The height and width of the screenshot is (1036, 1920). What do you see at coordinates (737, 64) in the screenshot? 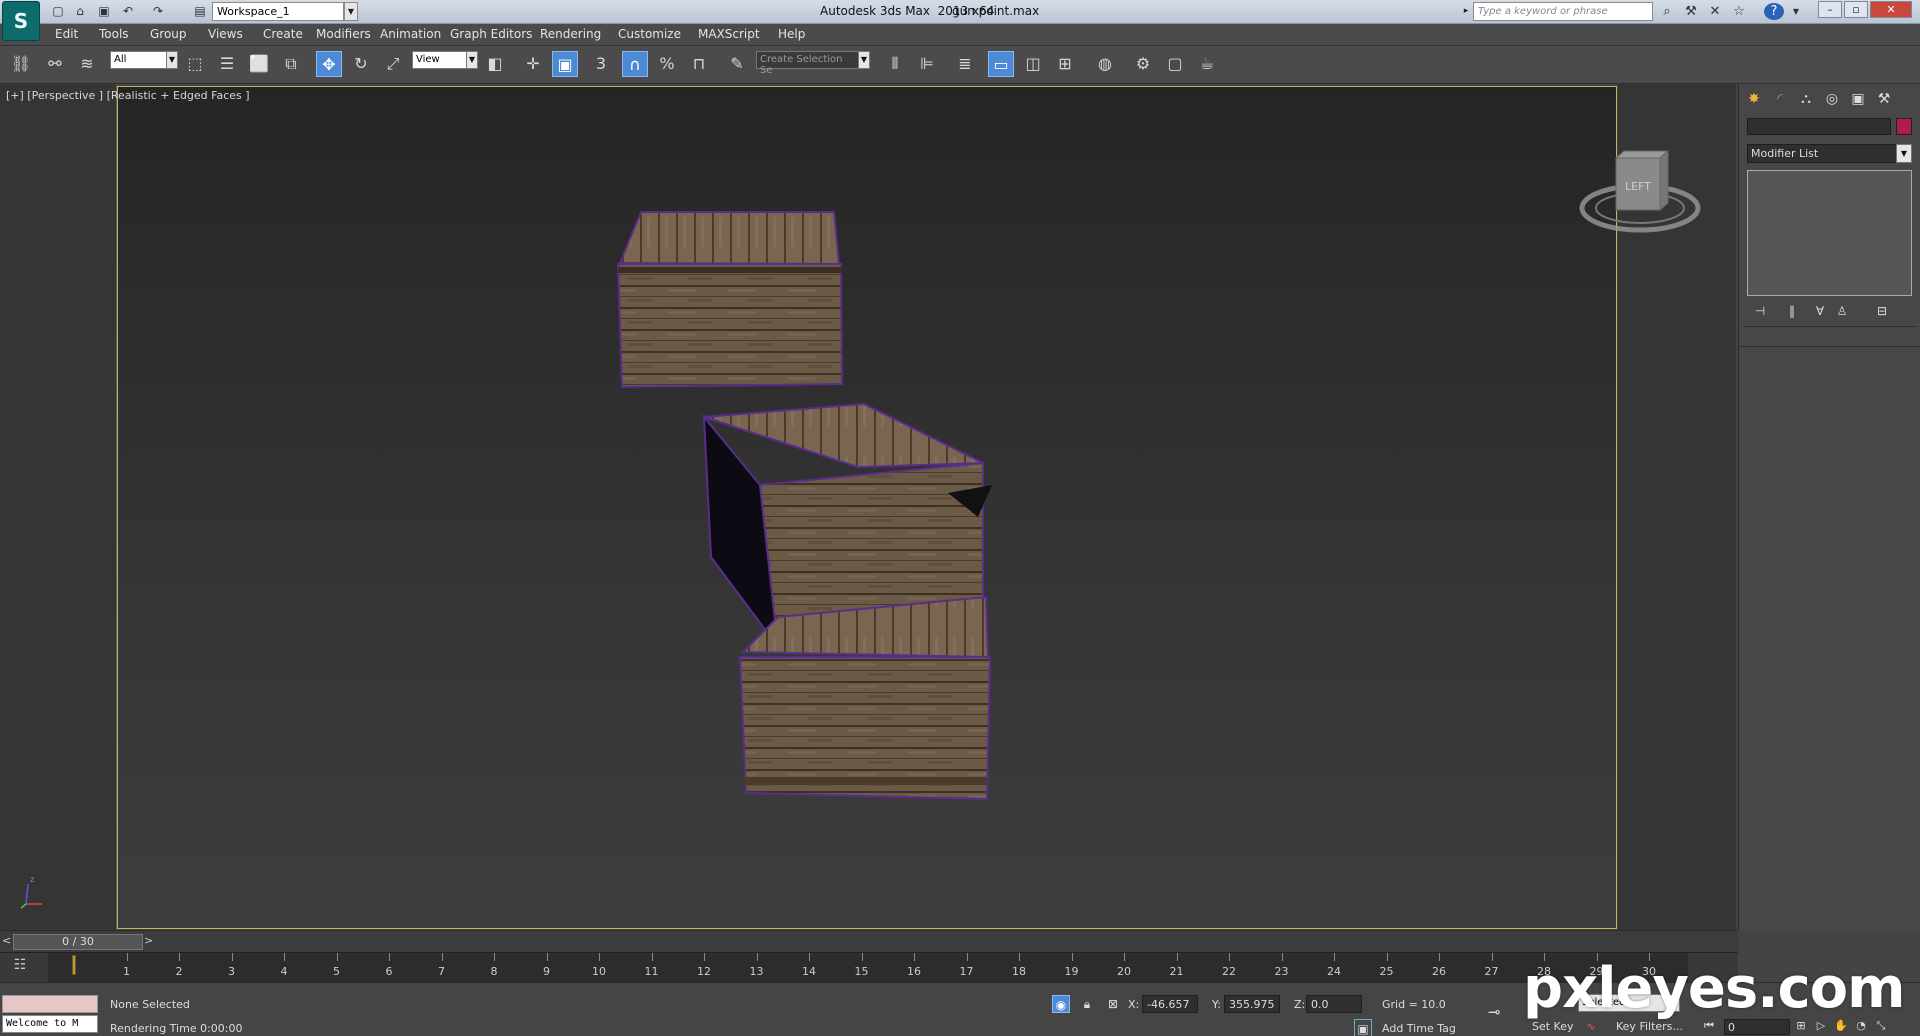
I see `edit-named-selection-icon: ✎` at bounding box center [737, 64].